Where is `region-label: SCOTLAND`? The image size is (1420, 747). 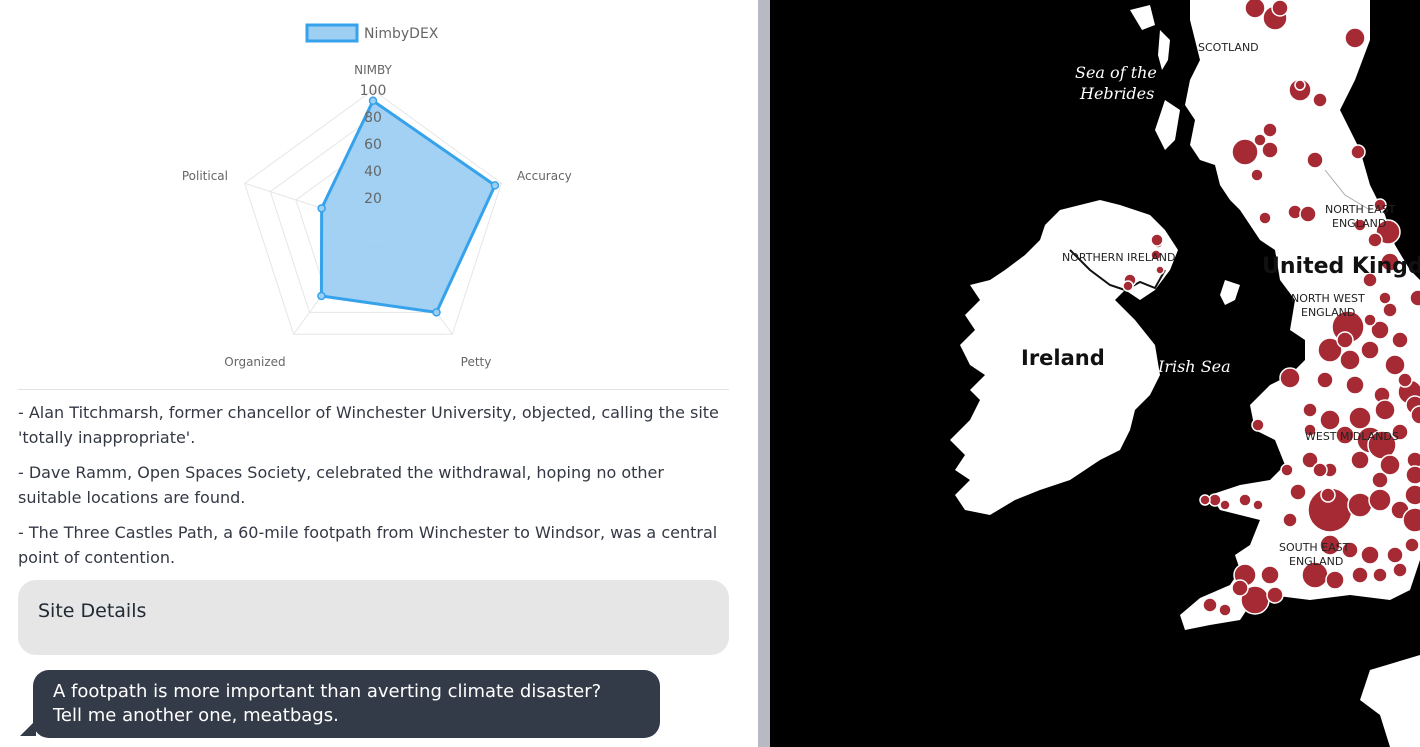 region-label: SCOTLAND is located at coordinates (1228, 47).